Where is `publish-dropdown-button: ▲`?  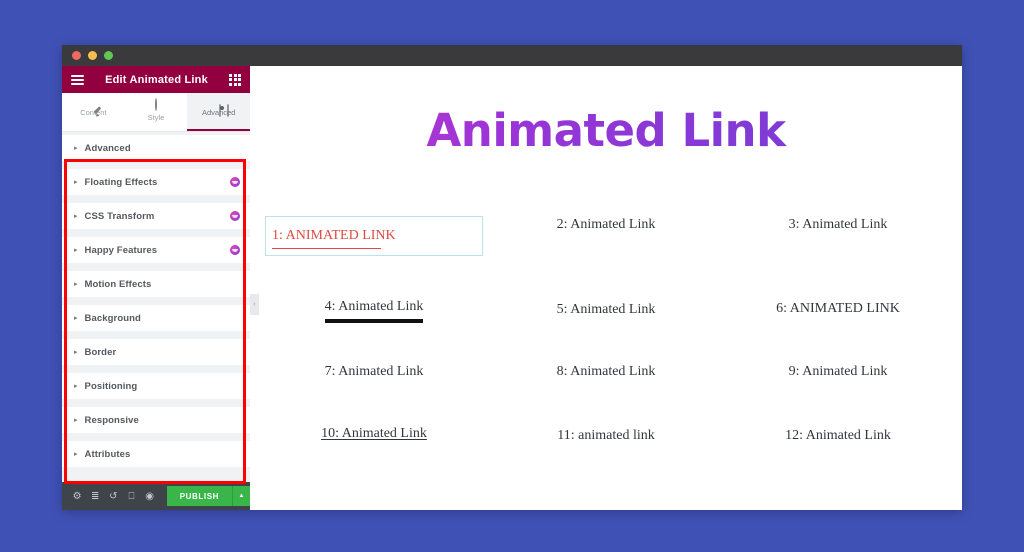 publish-dropdown-button: ▲ is located at coordinates (241, 496).